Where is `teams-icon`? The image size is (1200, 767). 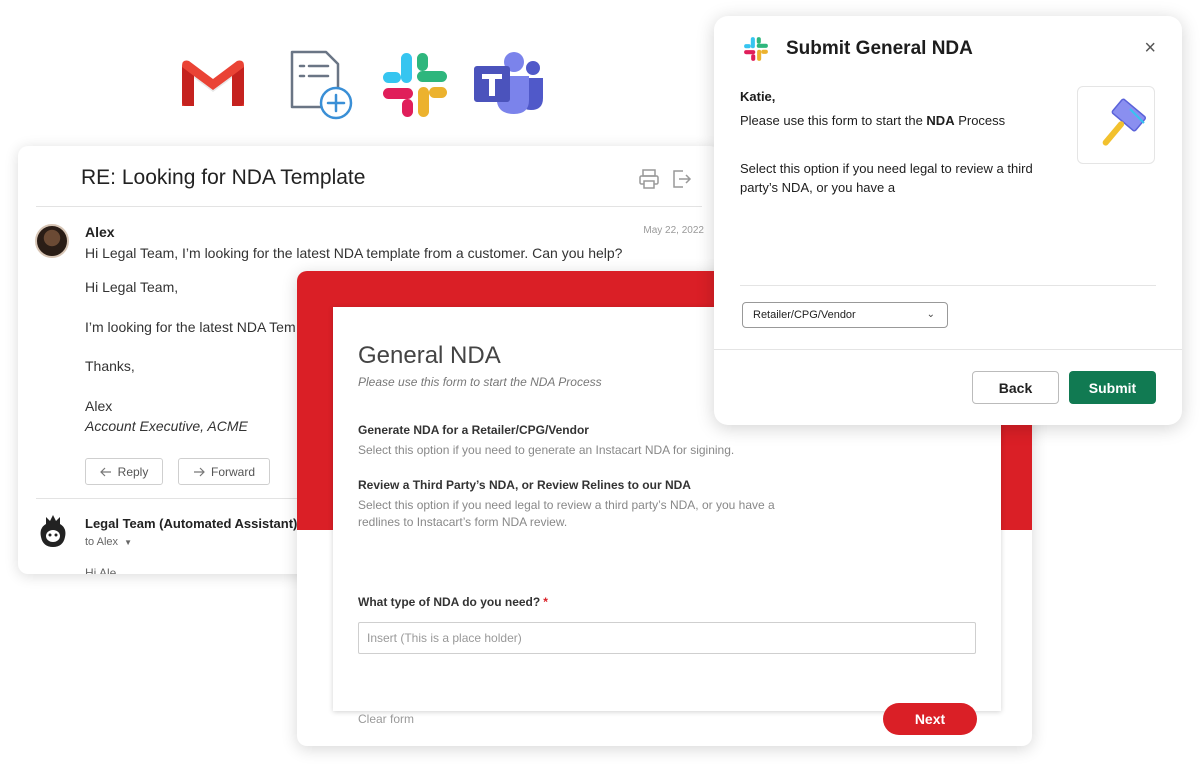
teams-icon is located at coordinates (508, 83).